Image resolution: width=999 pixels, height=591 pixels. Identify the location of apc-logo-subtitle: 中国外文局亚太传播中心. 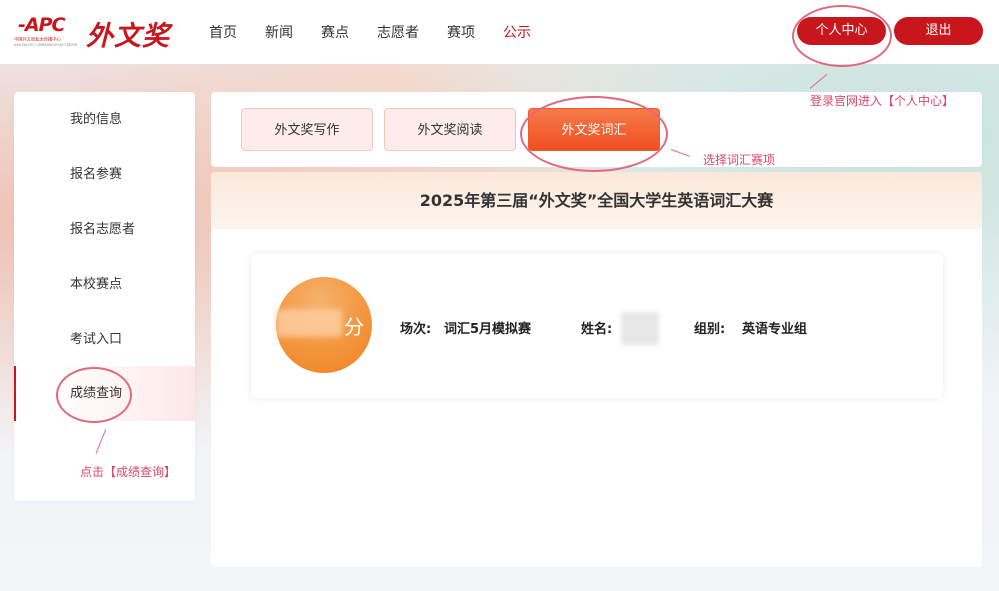
(37, 39).